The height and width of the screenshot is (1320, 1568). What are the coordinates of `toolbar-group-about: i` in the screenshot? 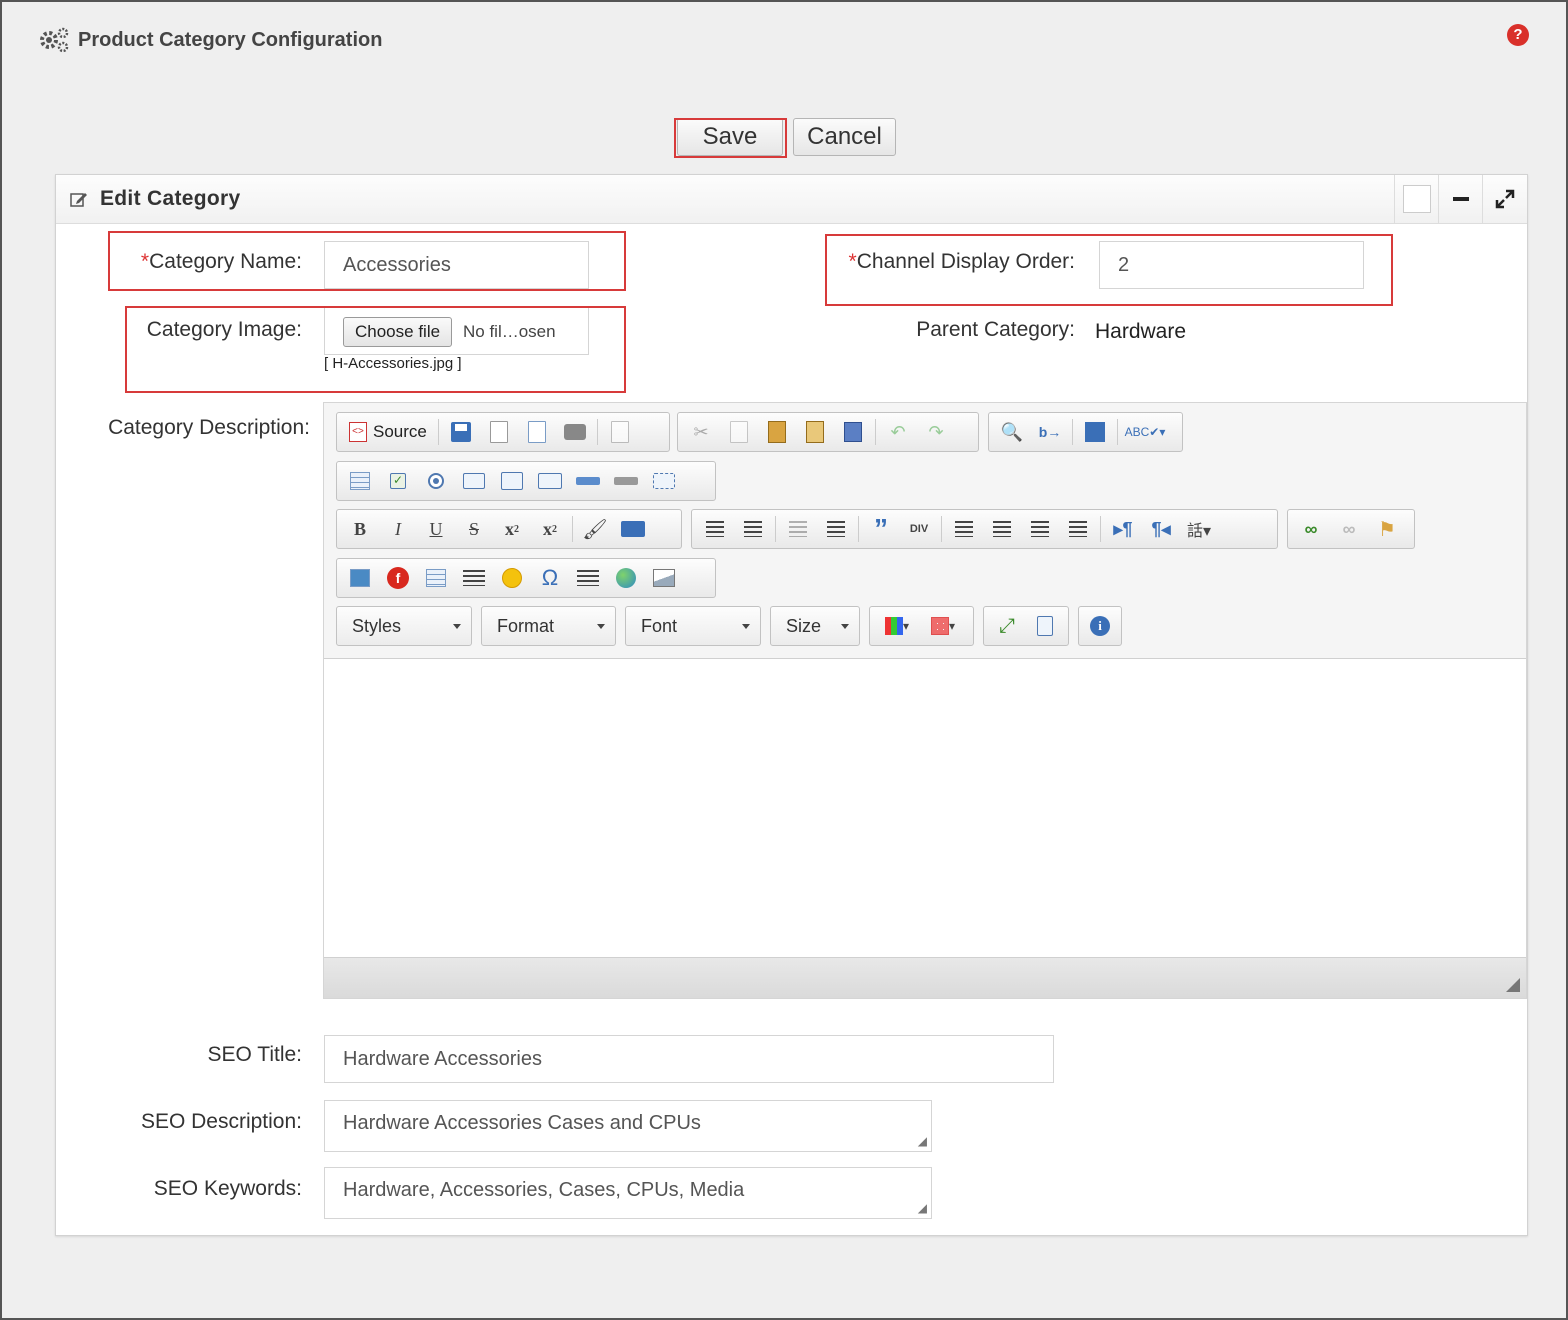 It's located at (1100, 626).